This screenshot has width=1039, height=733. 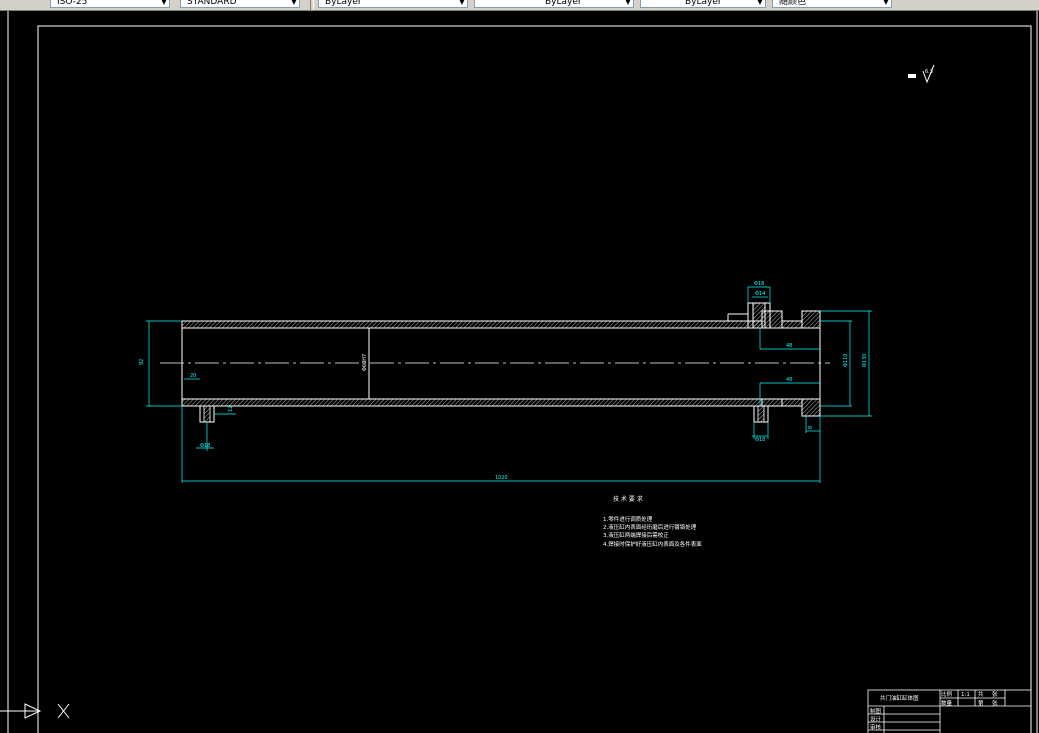 What do you see at coordinates (876, 719) in the screenshot?
I see `title-block-row: 设计` at bounding box center [876, 719].